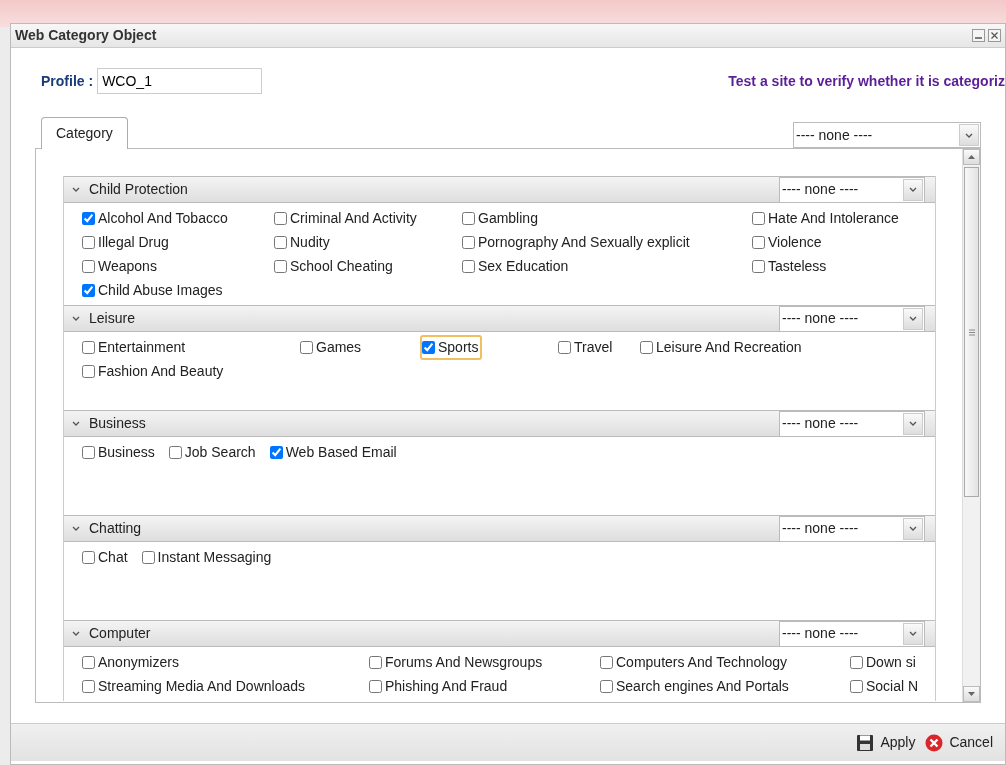 The width and height of the screenshot is (1006, 765). I want to click on section-title: Business, so click(117, 423).